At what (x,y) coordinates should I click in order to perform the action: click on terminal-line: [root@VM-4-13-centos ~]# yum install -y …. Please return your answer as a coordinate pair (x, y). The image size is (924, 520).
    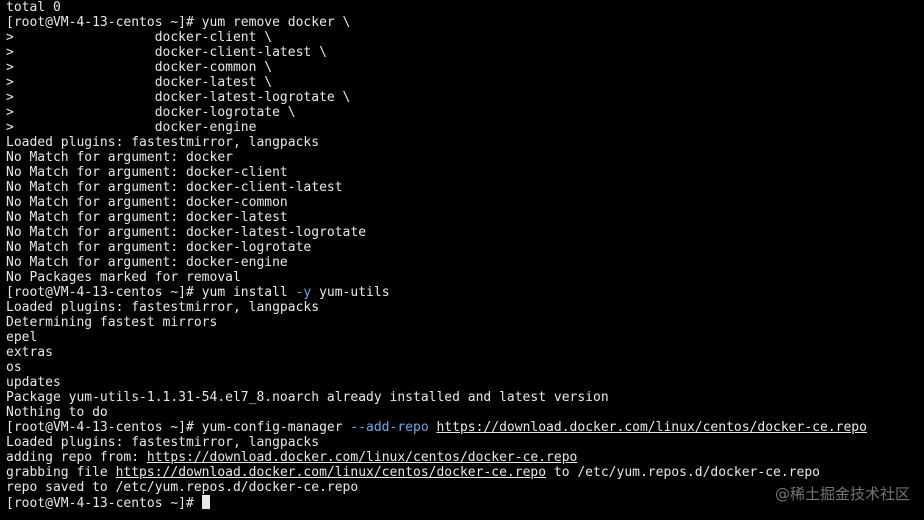
    Looking at the image, I should click on (463, 292).